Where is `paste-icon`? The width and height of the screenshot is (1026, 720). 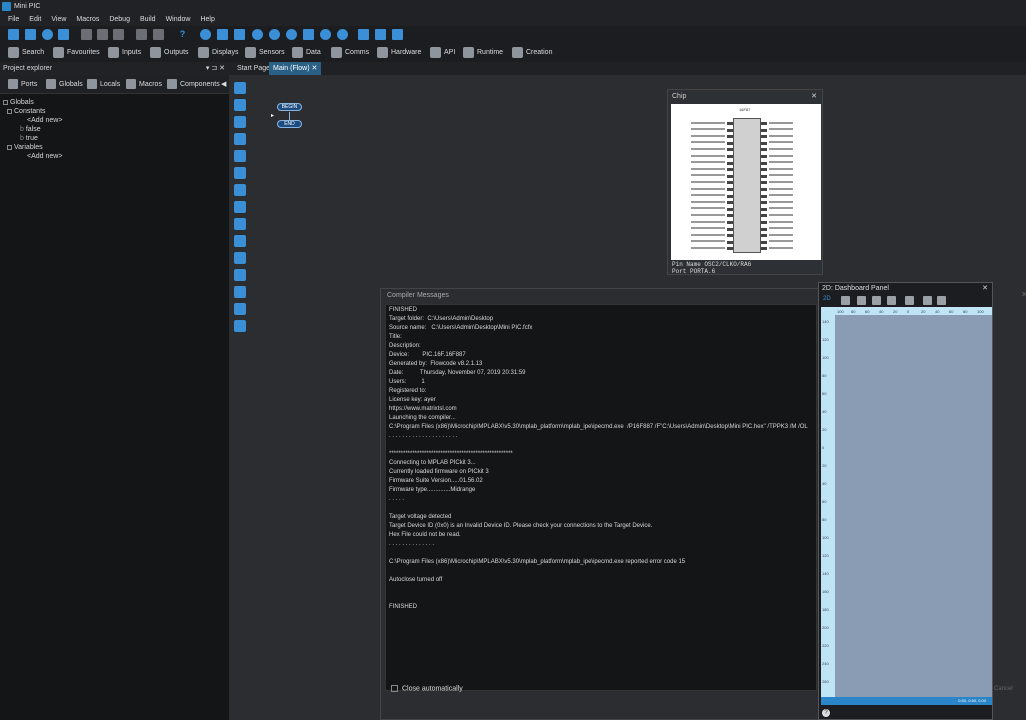
paste-icon is located at coordinates (118, 34).